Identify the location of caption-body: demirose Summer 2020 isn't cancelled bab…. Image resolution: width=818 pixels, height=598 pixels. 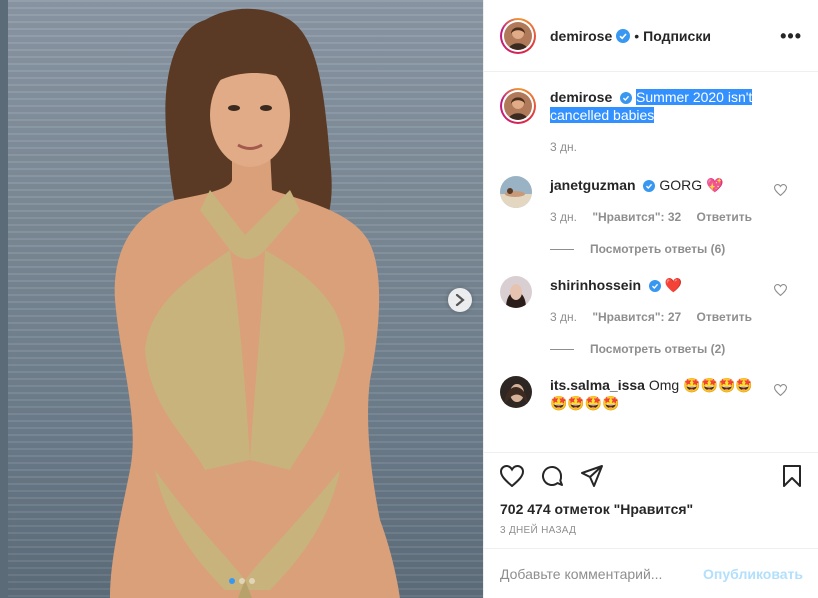
(660, 122).